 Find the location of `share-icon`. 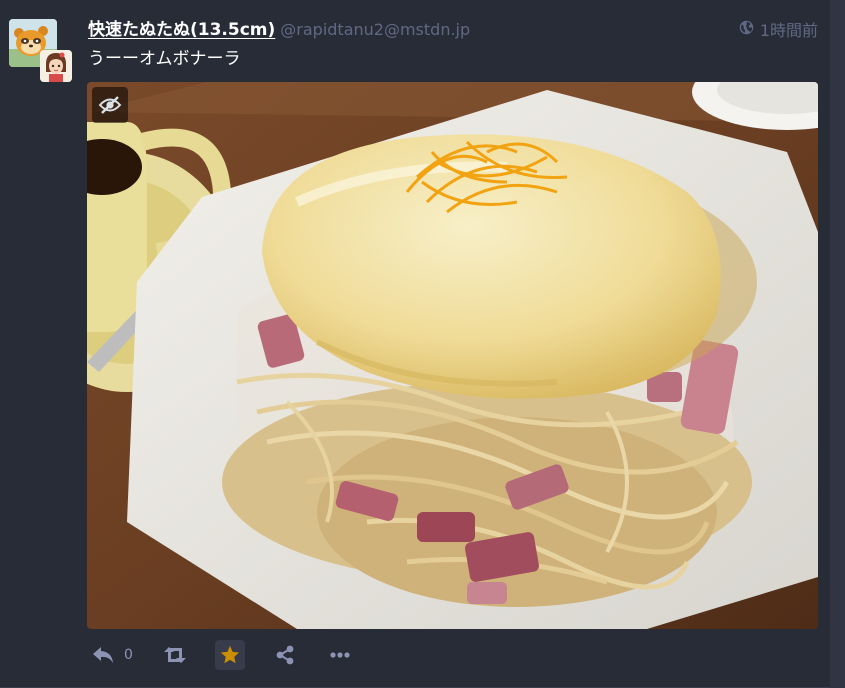

share-icon is located at coordinates (285, 655).